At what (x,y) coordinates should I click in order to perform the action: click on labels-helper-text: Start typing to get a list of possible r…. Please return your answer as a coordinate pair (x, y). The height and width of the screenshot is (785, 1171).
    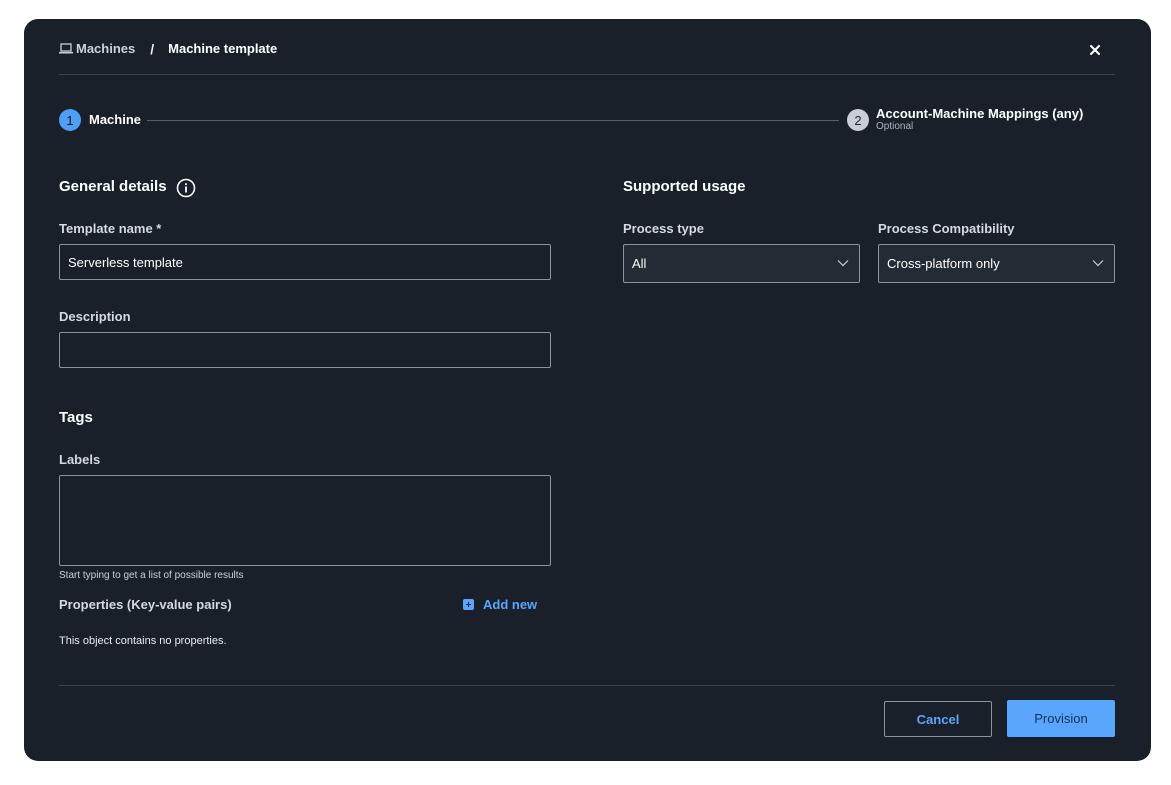
    Looking at the image, I should click on (151, 575).